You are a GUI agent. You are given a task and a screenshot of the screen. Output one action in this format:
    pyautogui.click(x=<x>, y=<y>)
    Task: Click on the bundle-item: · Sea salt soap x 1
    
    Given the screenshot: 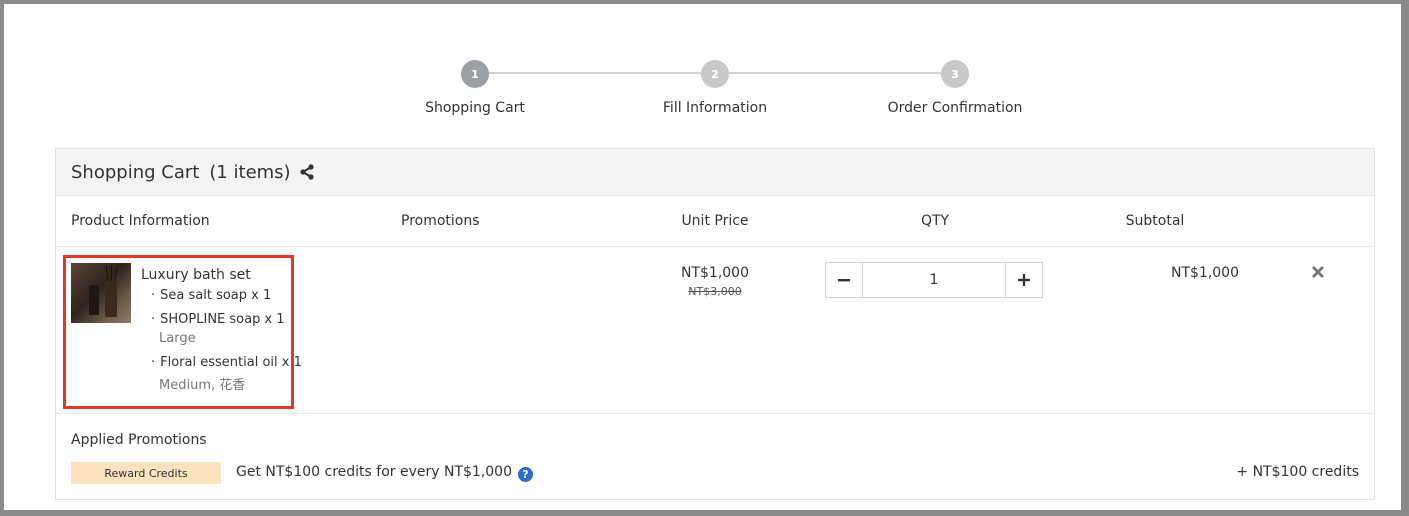 What is the action you would take?
    pyautogui.click(x=211, y=295)
    